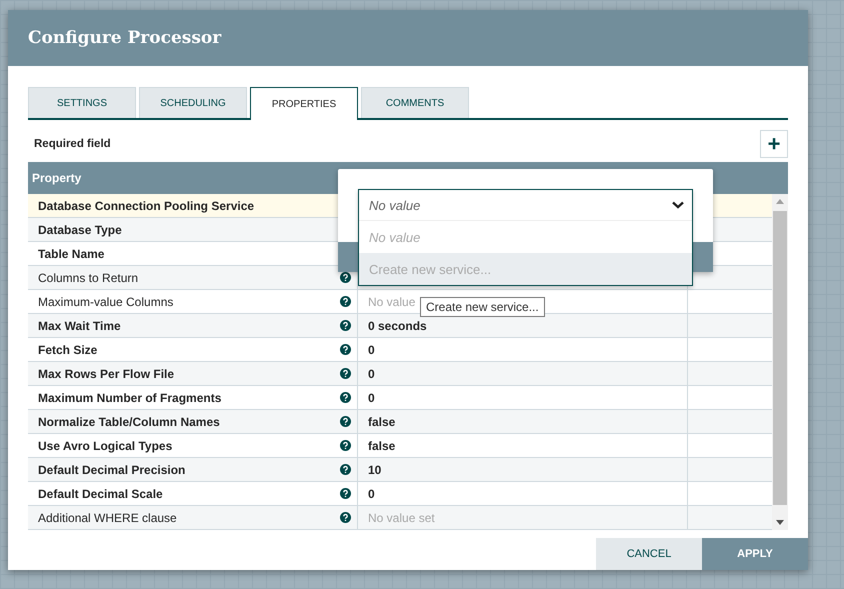  Describe the element at coordinates (72, 144) in the screenshot. I see `required-field-note: Required field` at that location.